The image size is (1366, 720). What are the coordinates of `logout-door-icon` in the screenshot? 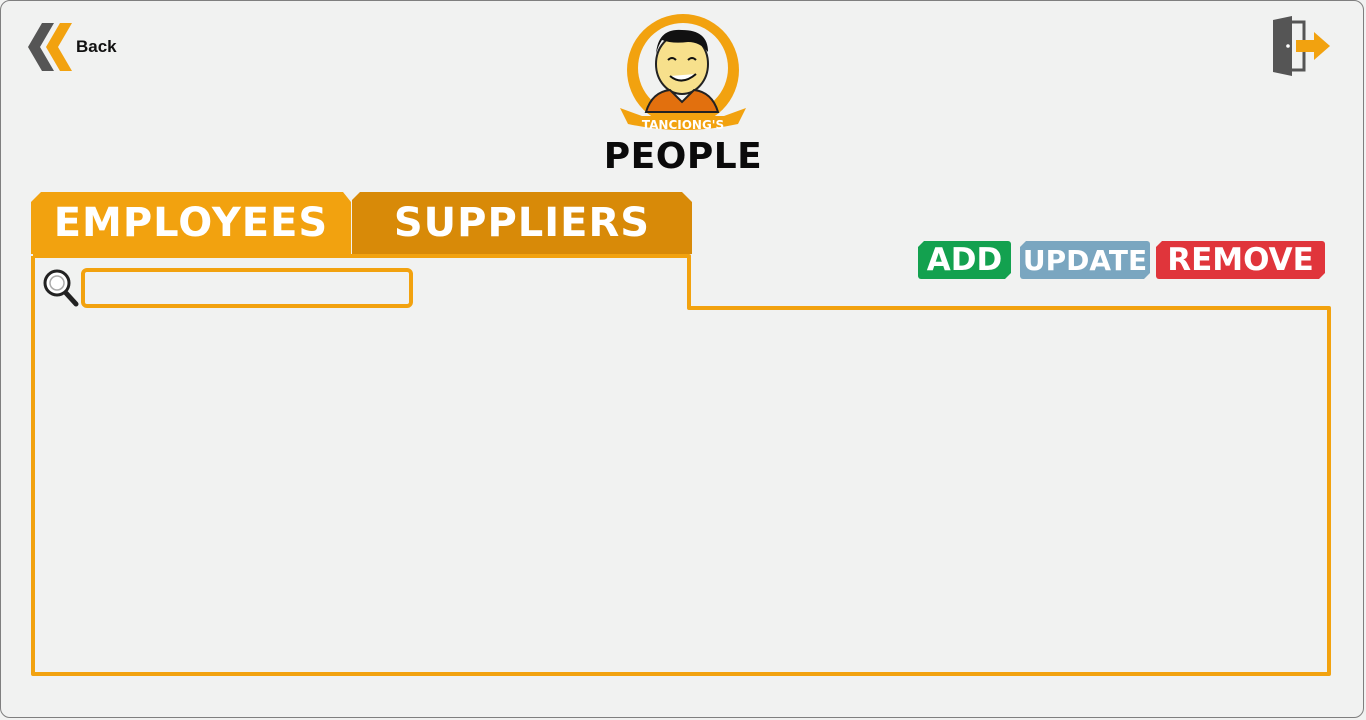 It's located at (1301, 46).